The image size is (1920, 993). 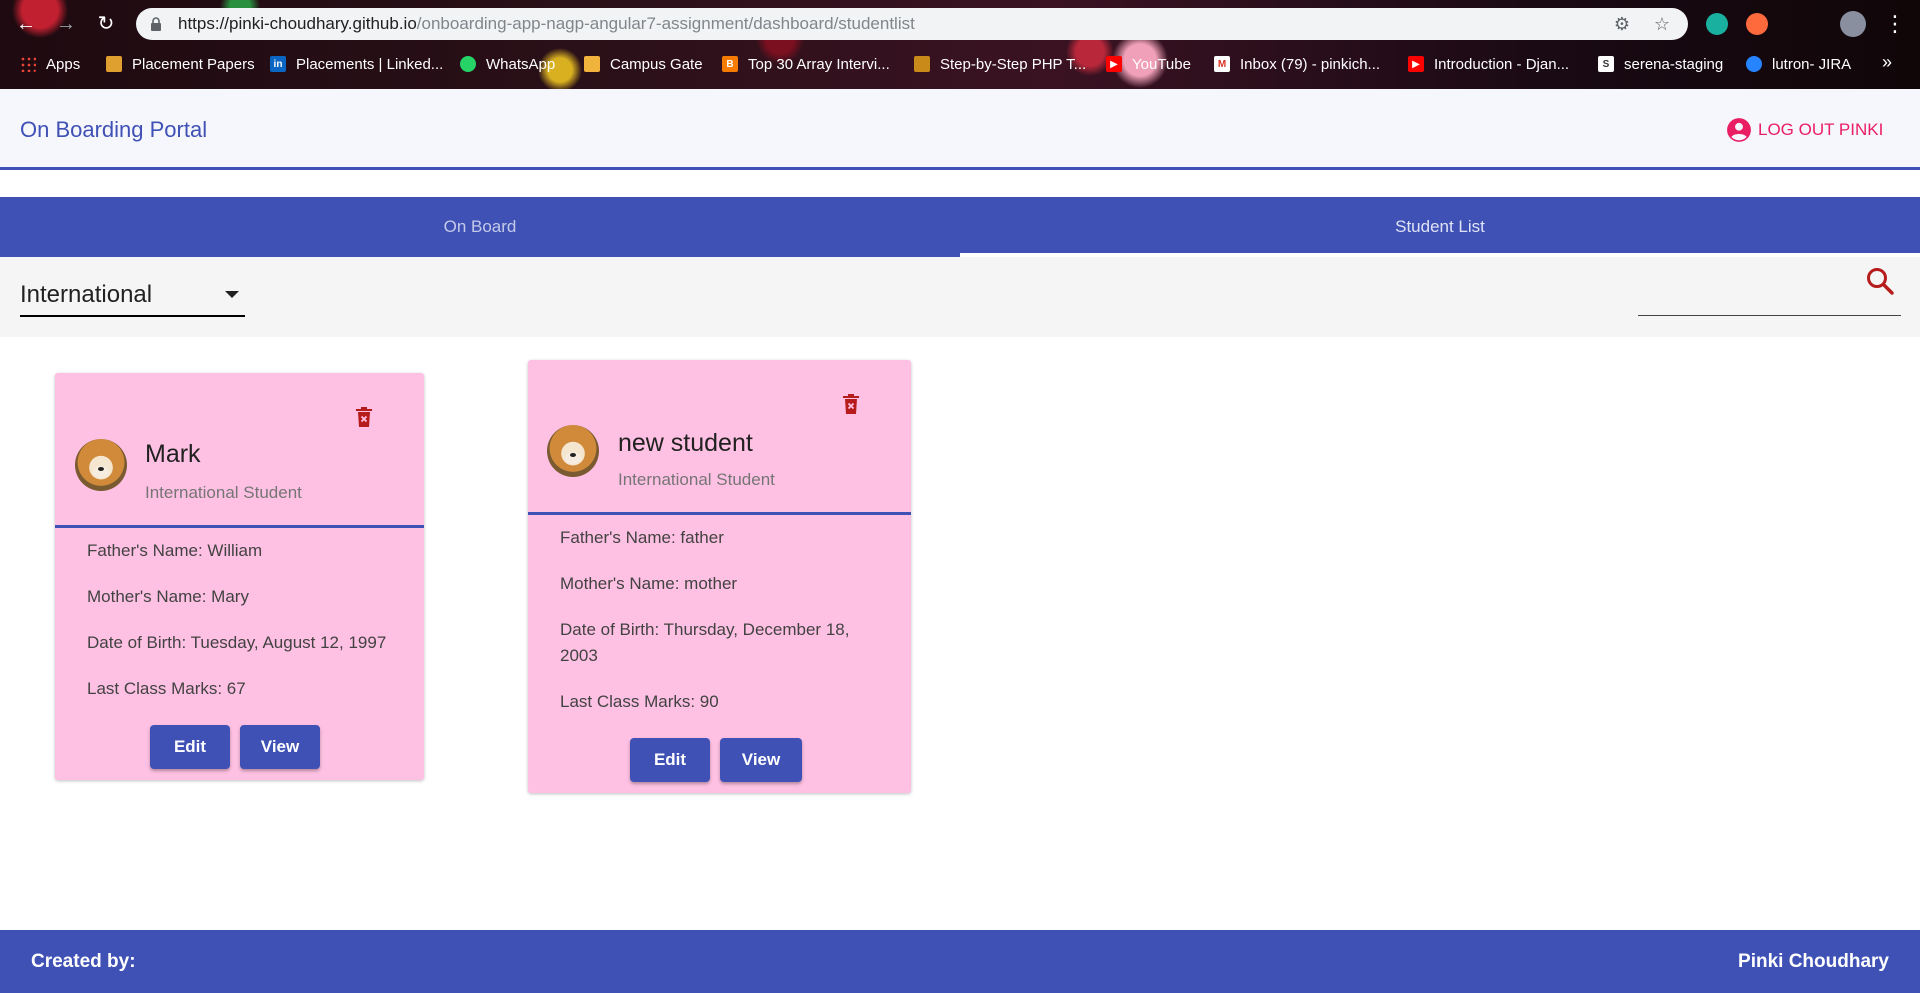 What do you see at coordinates (480, 227) in the screenshot?
I see `tab-on-board: On Board` at bounding box center [480, 227].